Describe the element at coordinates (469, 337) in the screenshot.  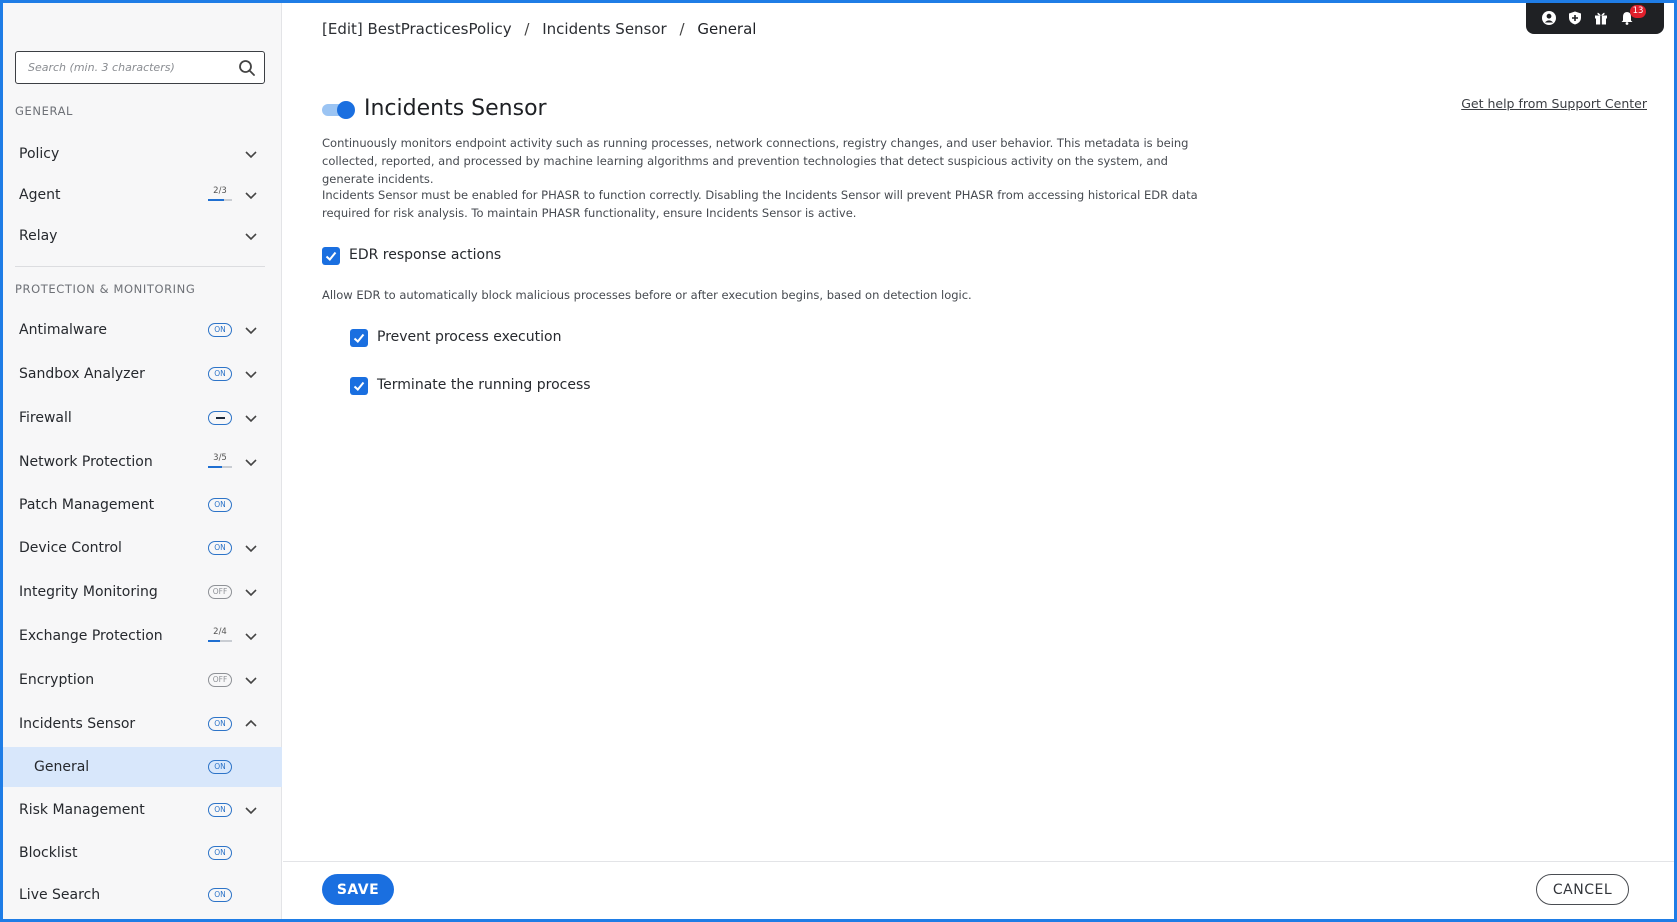
I see `prevent-process-execution-label: Prevent process execution` at that location.